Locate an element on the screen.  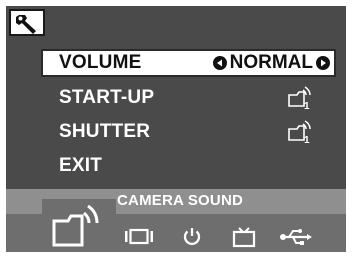
menu-item-label: SHUTTER is located at coordinates (105, 131).